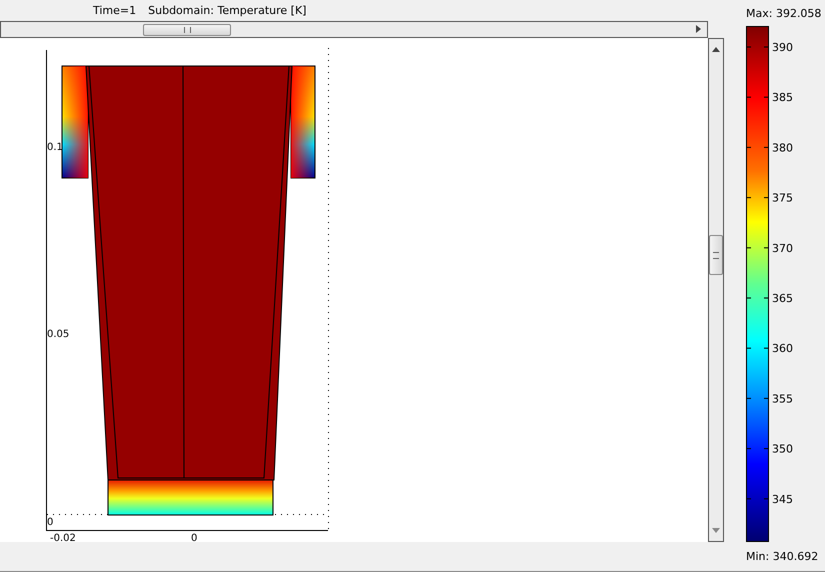 The height and width of the screenshot is (572, 825). I want to click on horizontal-scrollbar, so click(354, 29).